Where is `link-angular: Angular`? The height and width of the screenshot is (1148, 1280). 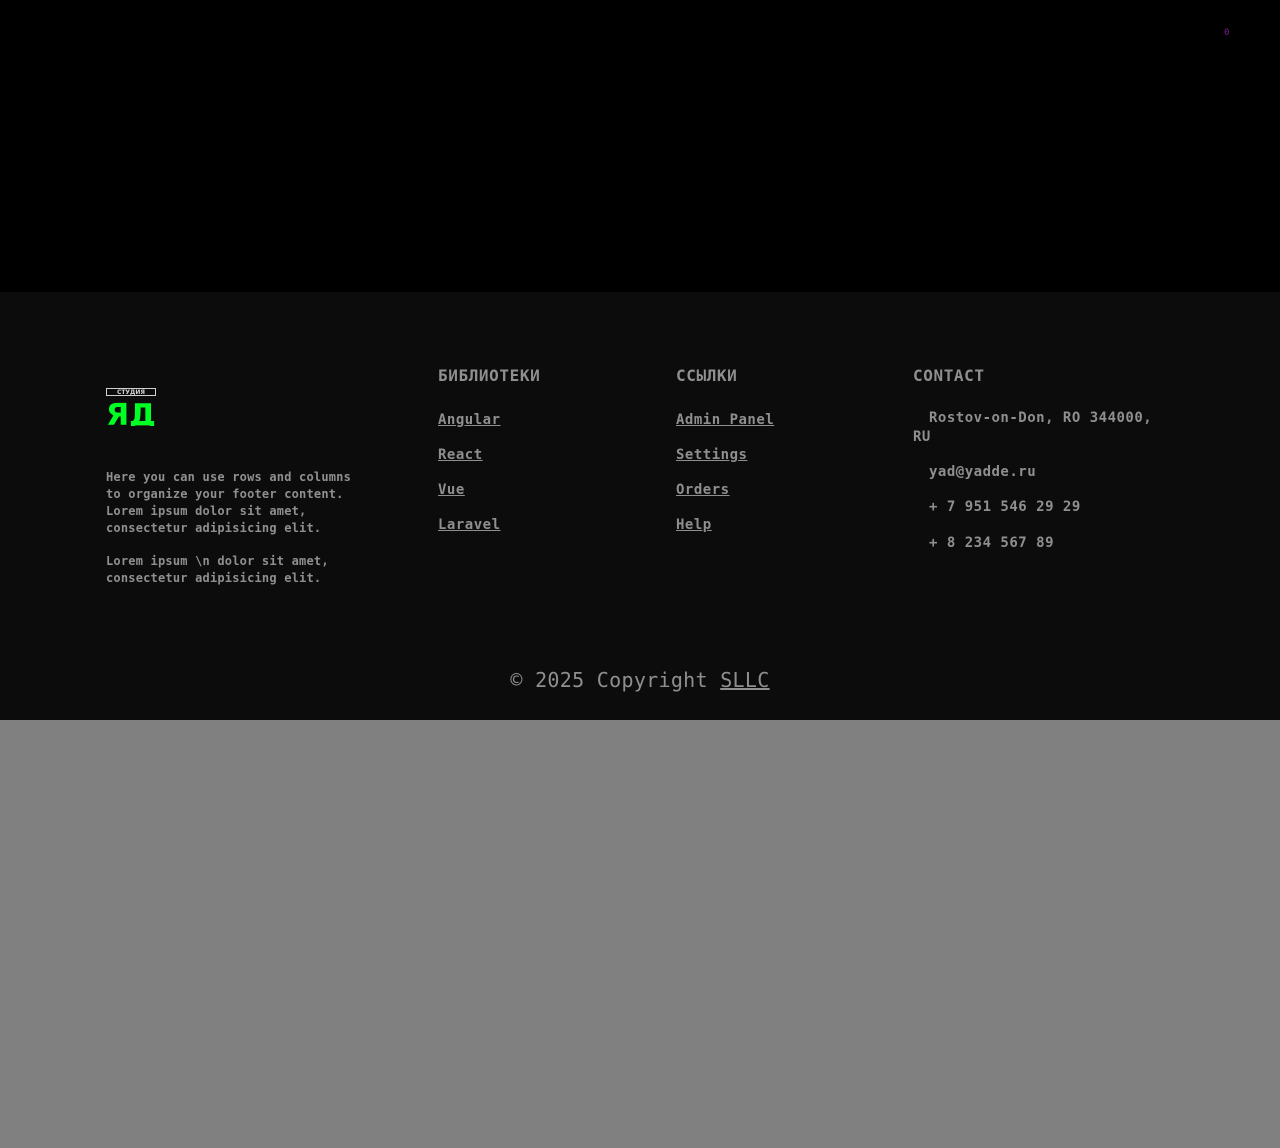
link-angular: Angular is located at coordinates (469, 420).